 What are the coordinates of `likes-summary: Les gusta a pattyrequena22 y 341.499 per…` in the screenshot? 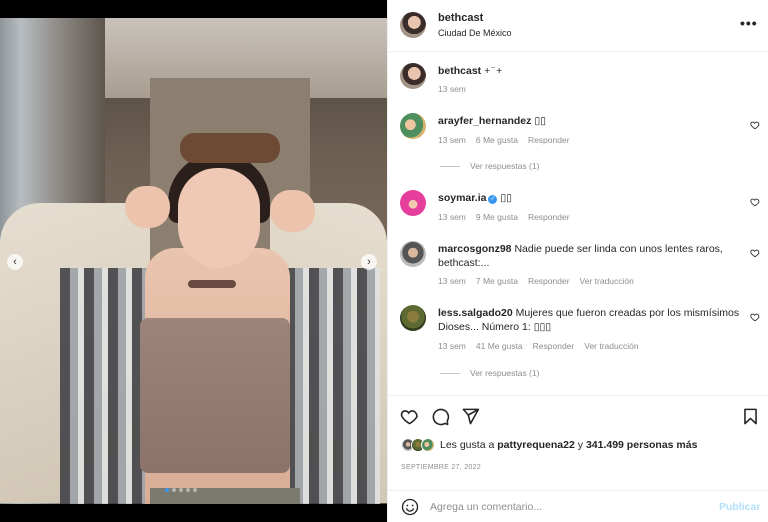 It's located at (549, 445).